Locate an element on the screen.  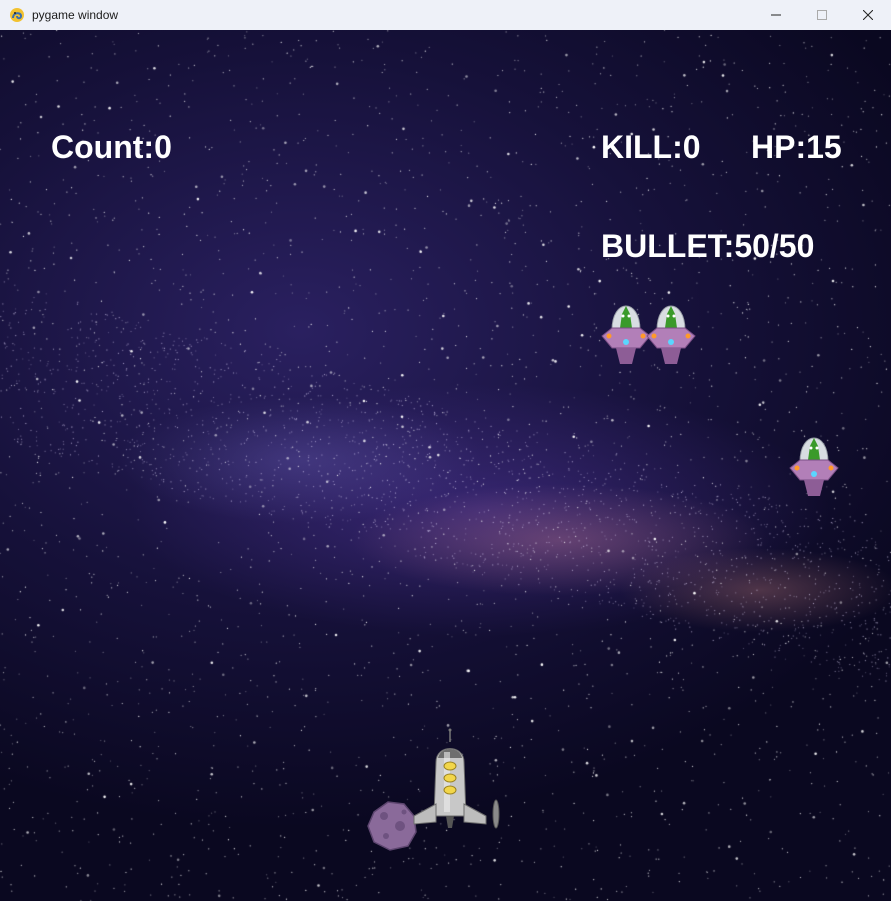
kill-display: KILL:0 is located at coordinates (651, 147).